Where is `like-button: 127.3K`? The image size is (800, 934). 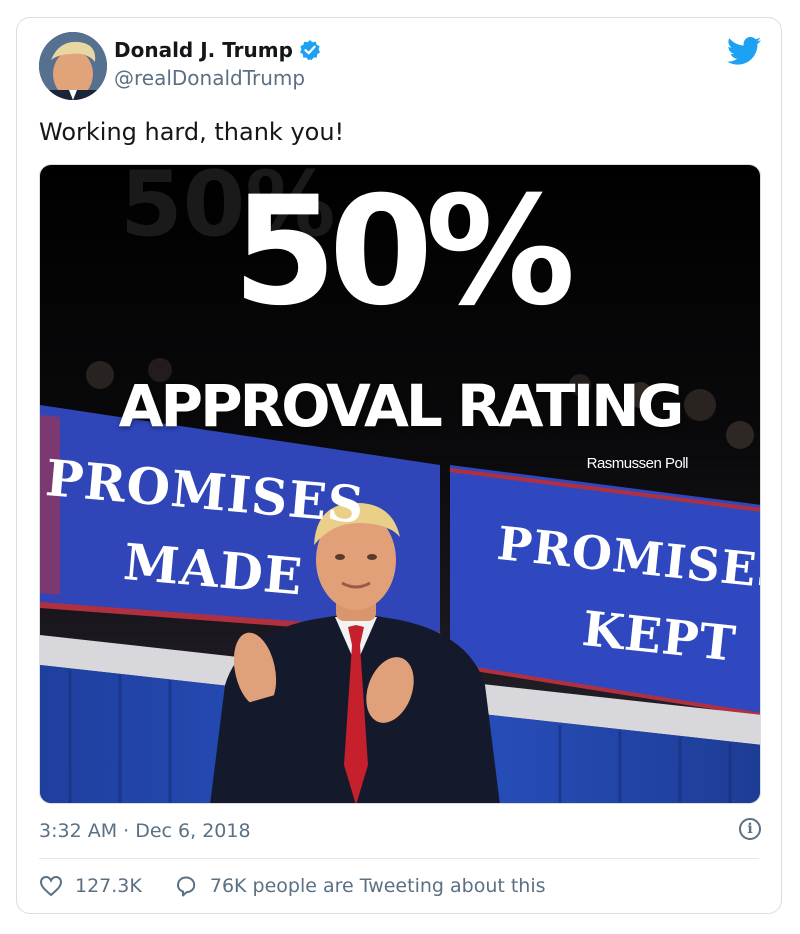 like-button: 127.3K is located at coordinates (90, 886).